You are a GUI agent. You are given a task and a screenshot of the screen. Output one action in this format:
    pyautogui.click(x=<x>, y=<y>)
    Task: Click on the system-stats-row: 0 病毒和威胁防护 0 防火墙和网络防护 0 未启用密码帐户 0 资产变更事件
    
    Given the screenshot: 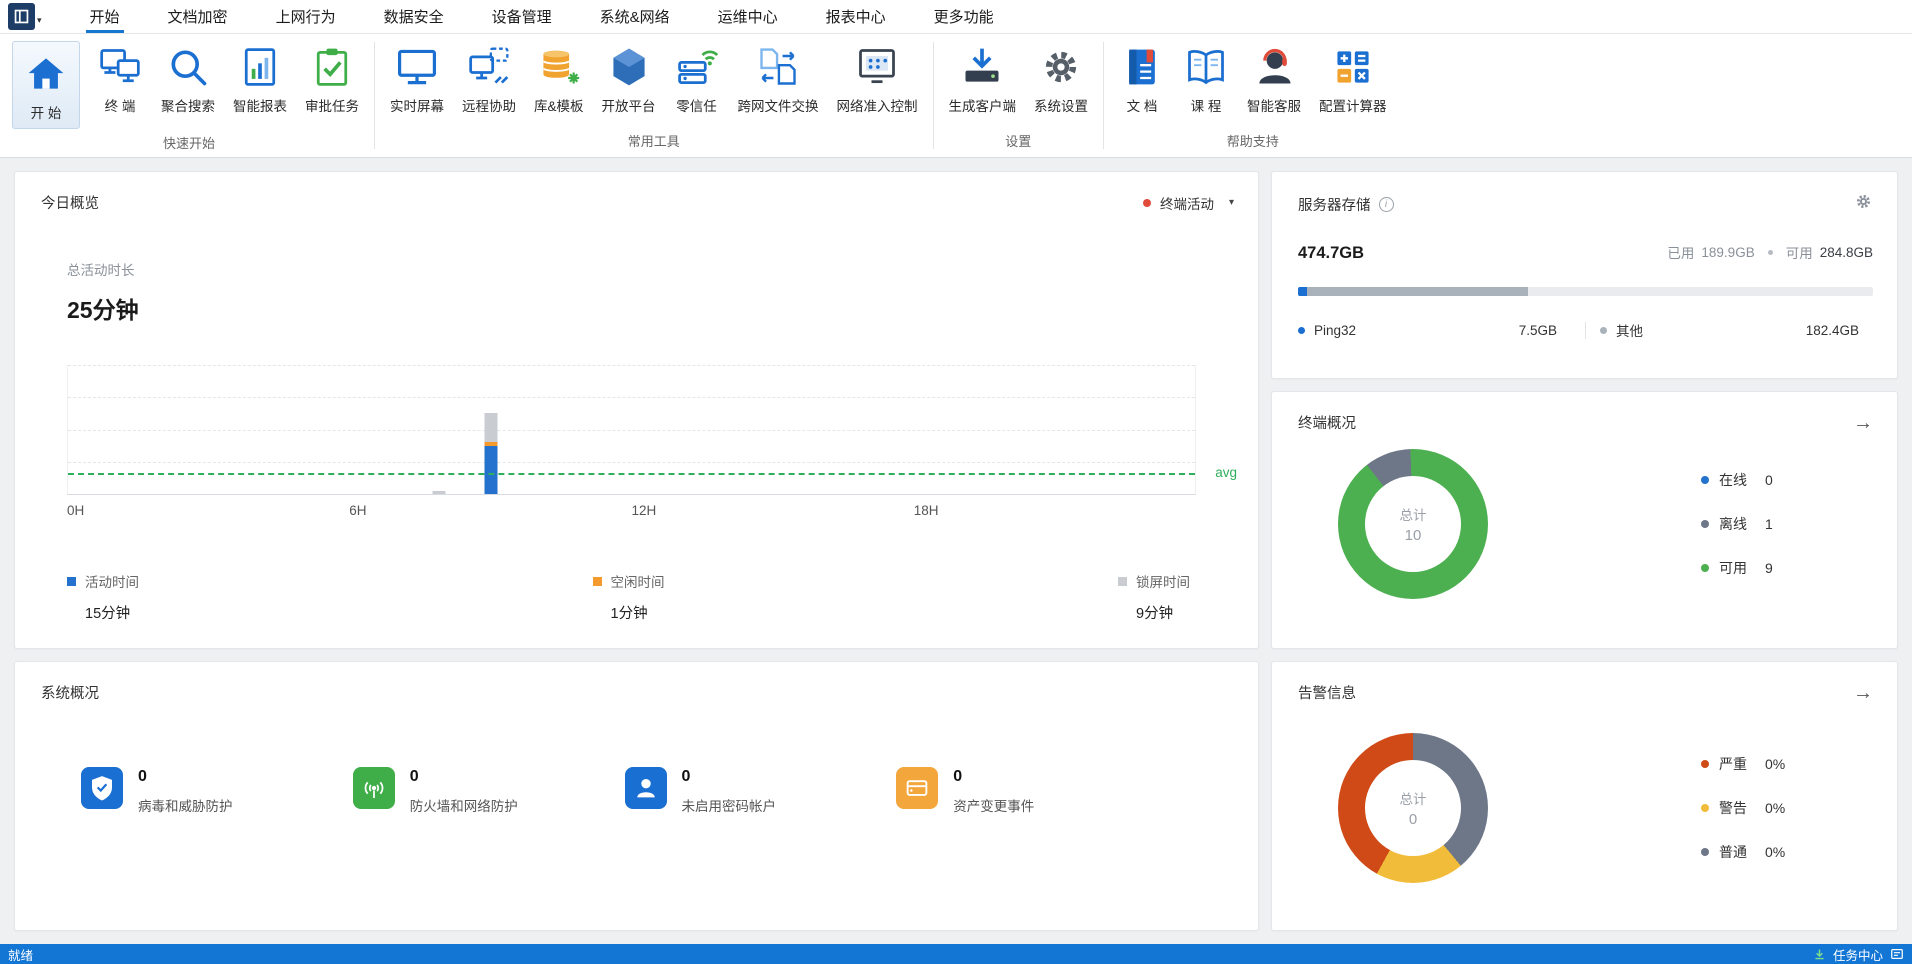 What is the action you would take?
    pyautogui.click(x=636, y=759)
    